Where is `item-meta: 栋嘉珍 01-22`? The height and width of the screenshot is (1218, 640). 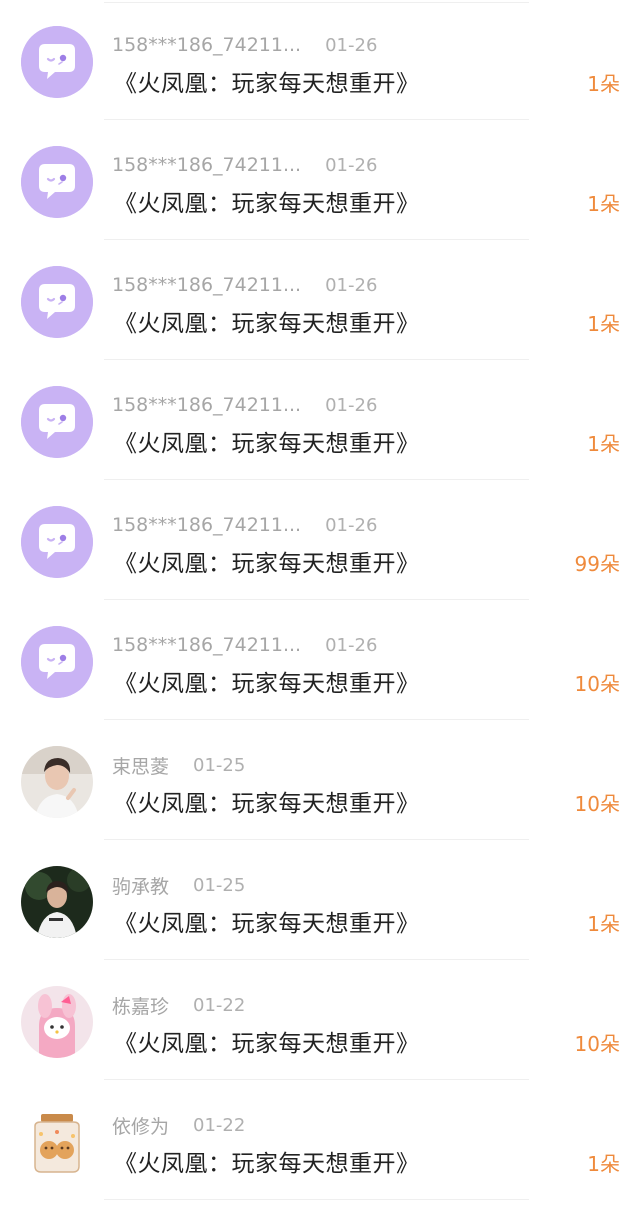 item-meta: 栋嘉珍 01-22 is located at coordinates (178, 1005).